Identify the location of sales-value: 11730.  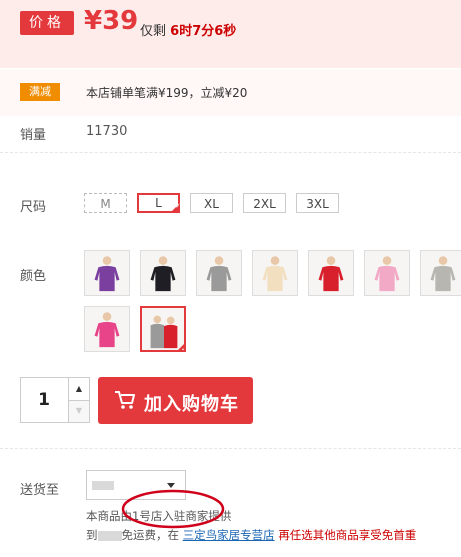
(107, 131).